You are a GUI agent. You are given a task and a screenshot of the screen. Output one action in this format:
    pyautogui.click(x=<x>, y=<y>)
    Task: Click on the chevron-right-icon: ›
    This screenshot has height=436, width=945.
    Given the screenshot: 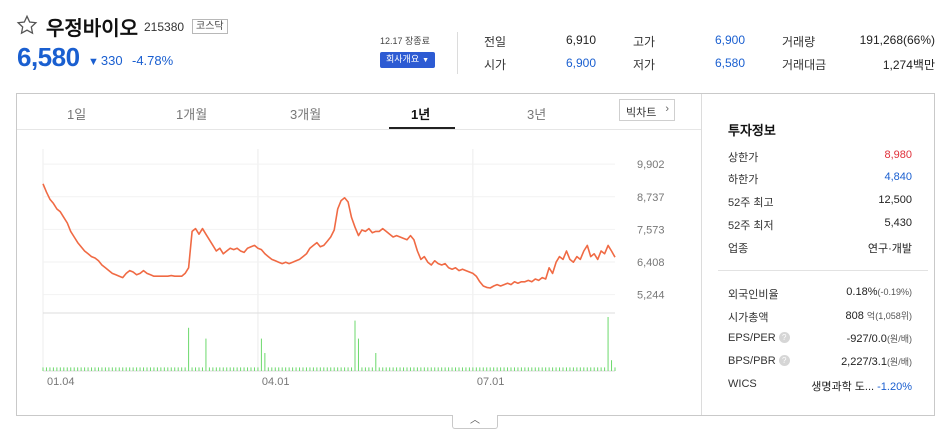 What is the action you would take?
    pyautogui.click(x=667, y=109)
    